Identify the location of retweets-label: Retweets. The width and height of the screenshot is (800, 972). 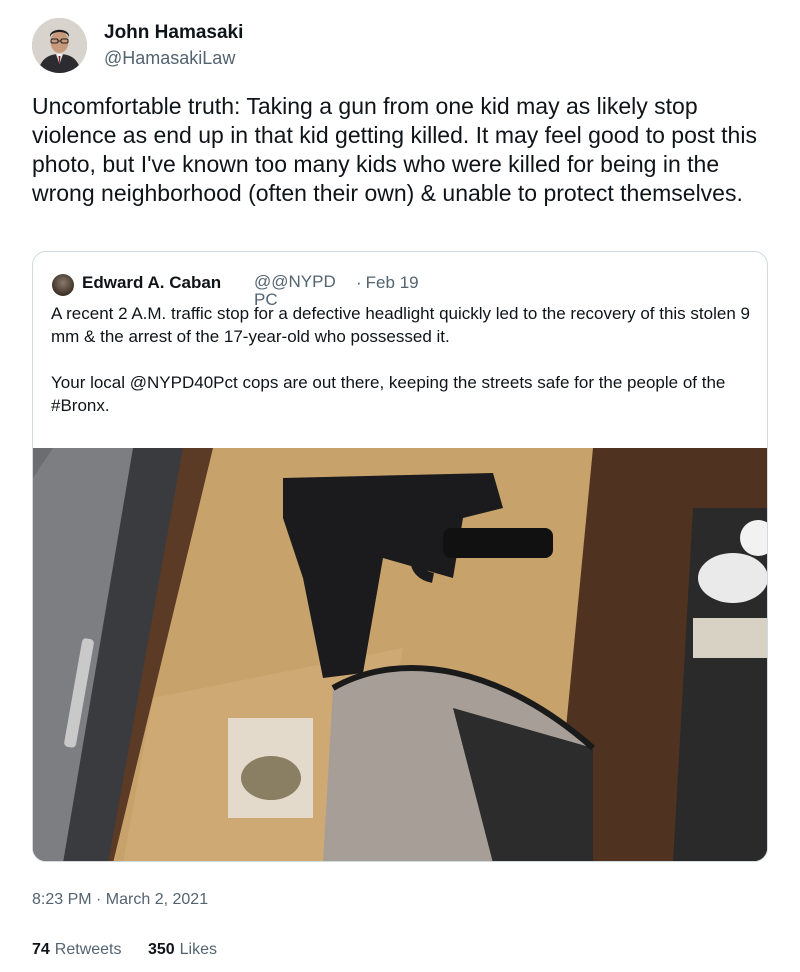
(88, 949).